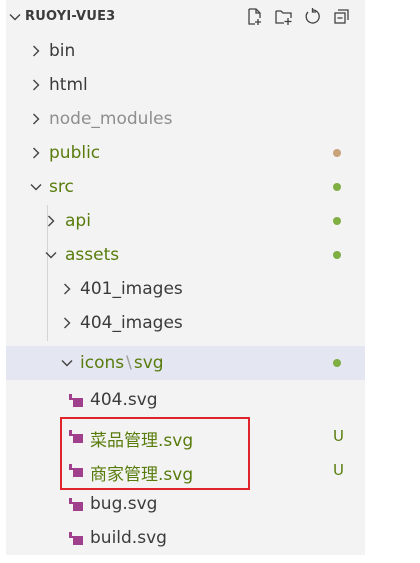 This screenshot has width=420, height=563. Describe the element at coordinates (62, 51) in the screenshot. I see `tree-item-label: bin` at that location.